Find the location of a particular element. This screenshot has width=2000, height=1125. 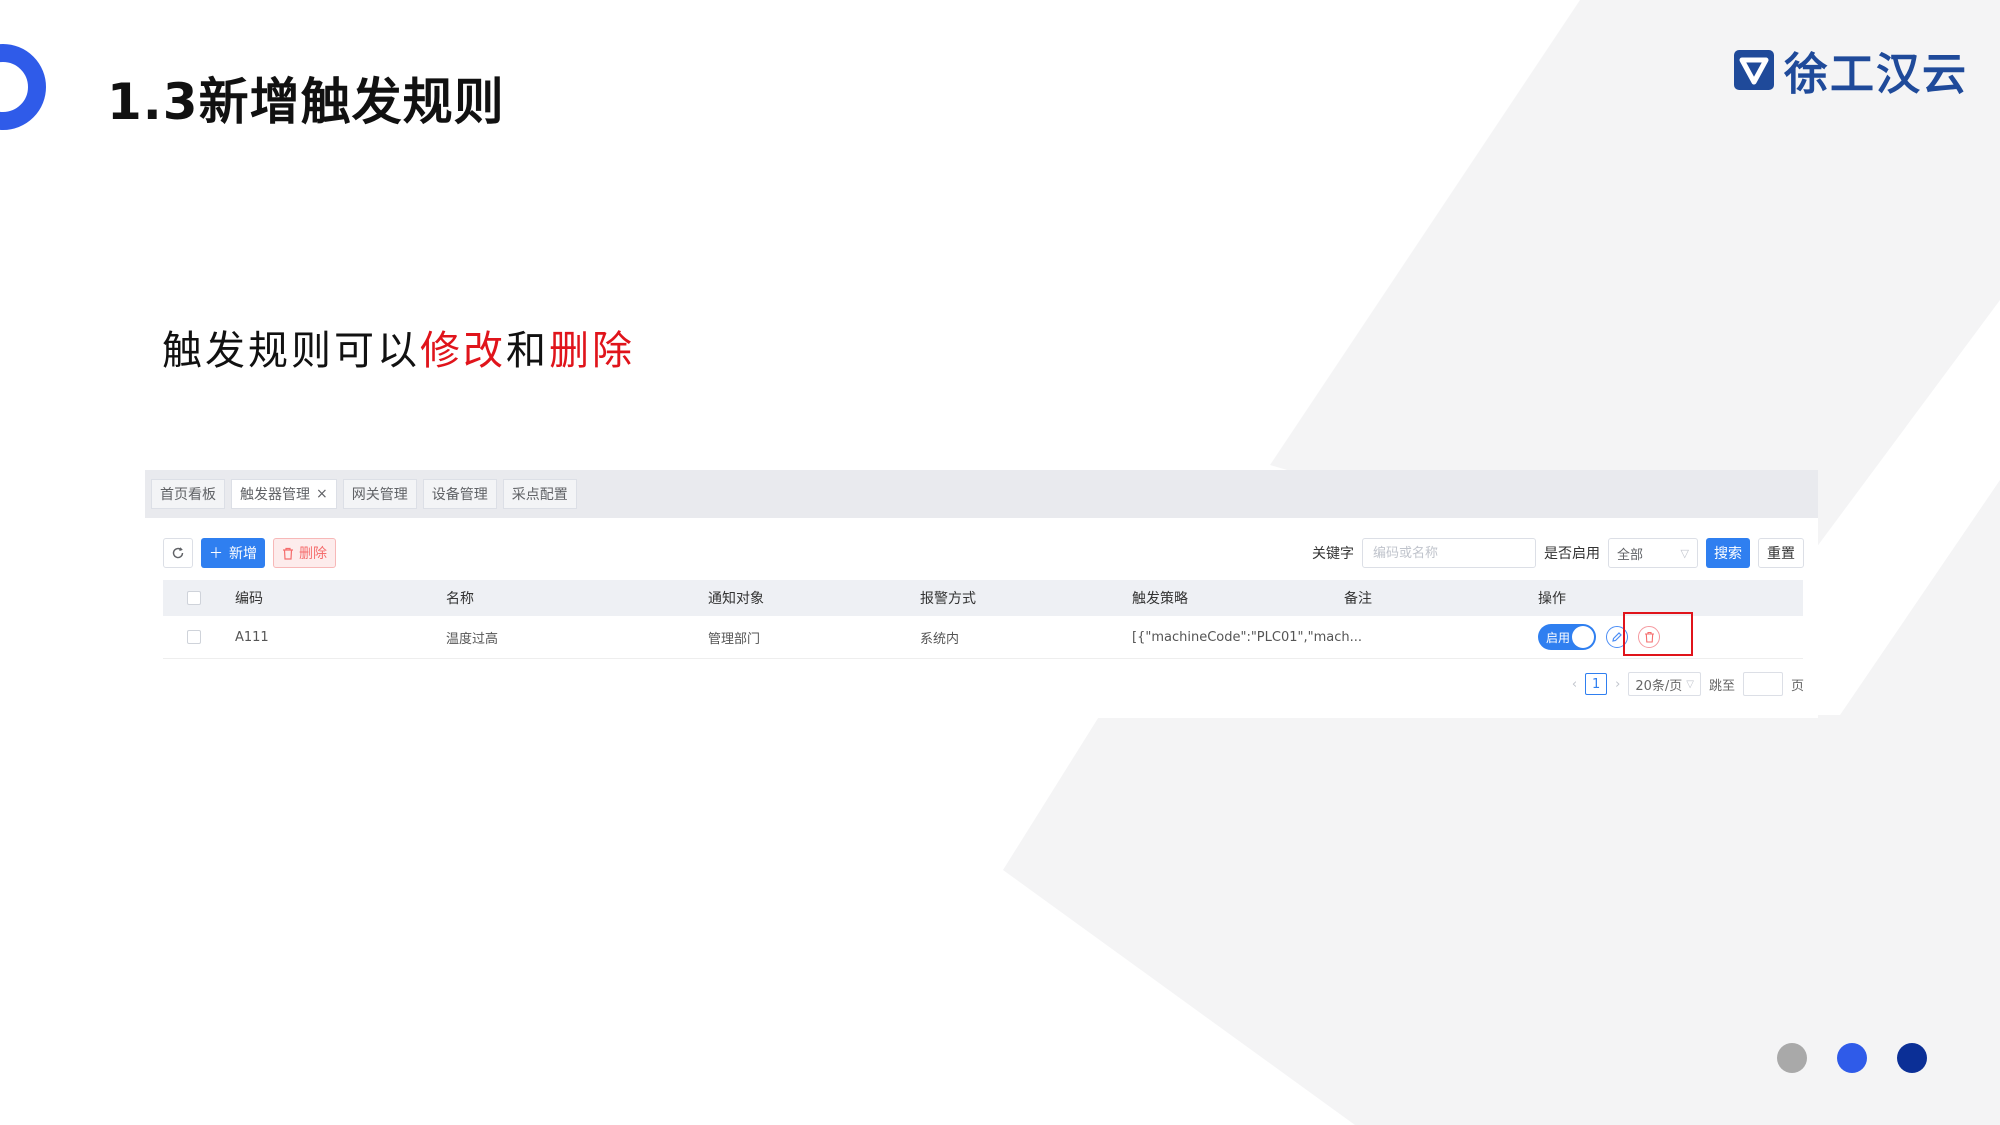

tab-trigger-management: 触发器管理 × is located at coordinates (284, 494).